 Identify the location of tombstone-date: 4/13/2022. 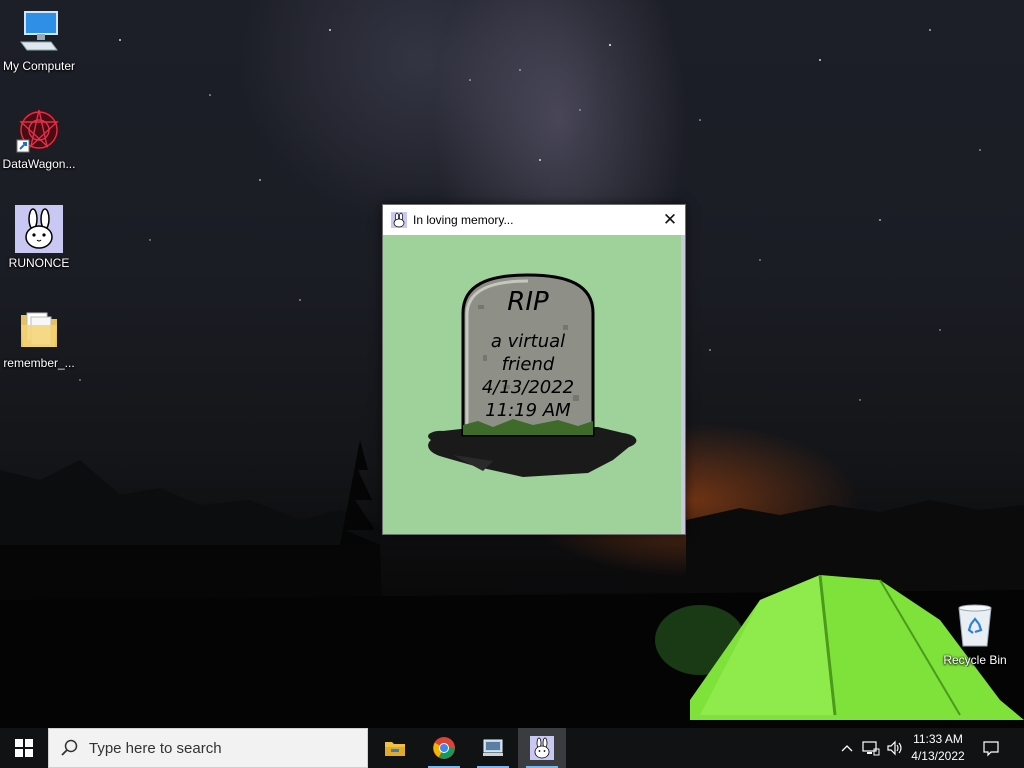
(528, 387).